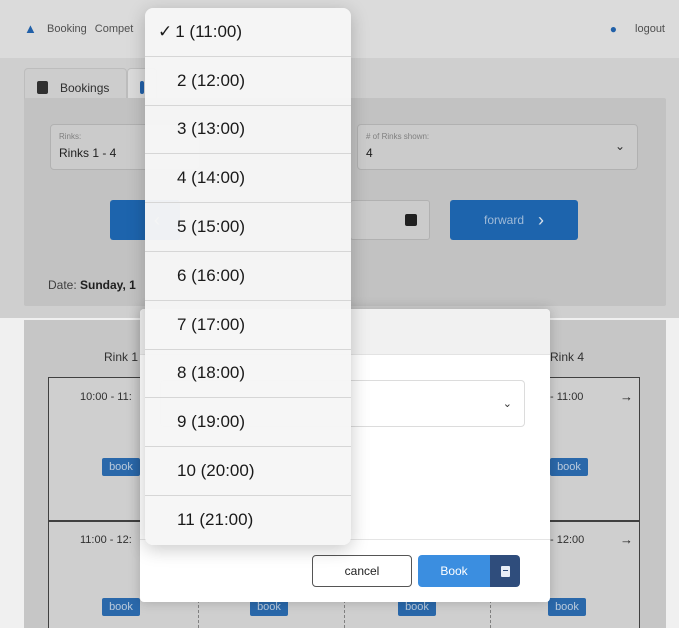  I want to click on picker-option: ✓ 1 (11:00), so click(248, 32).